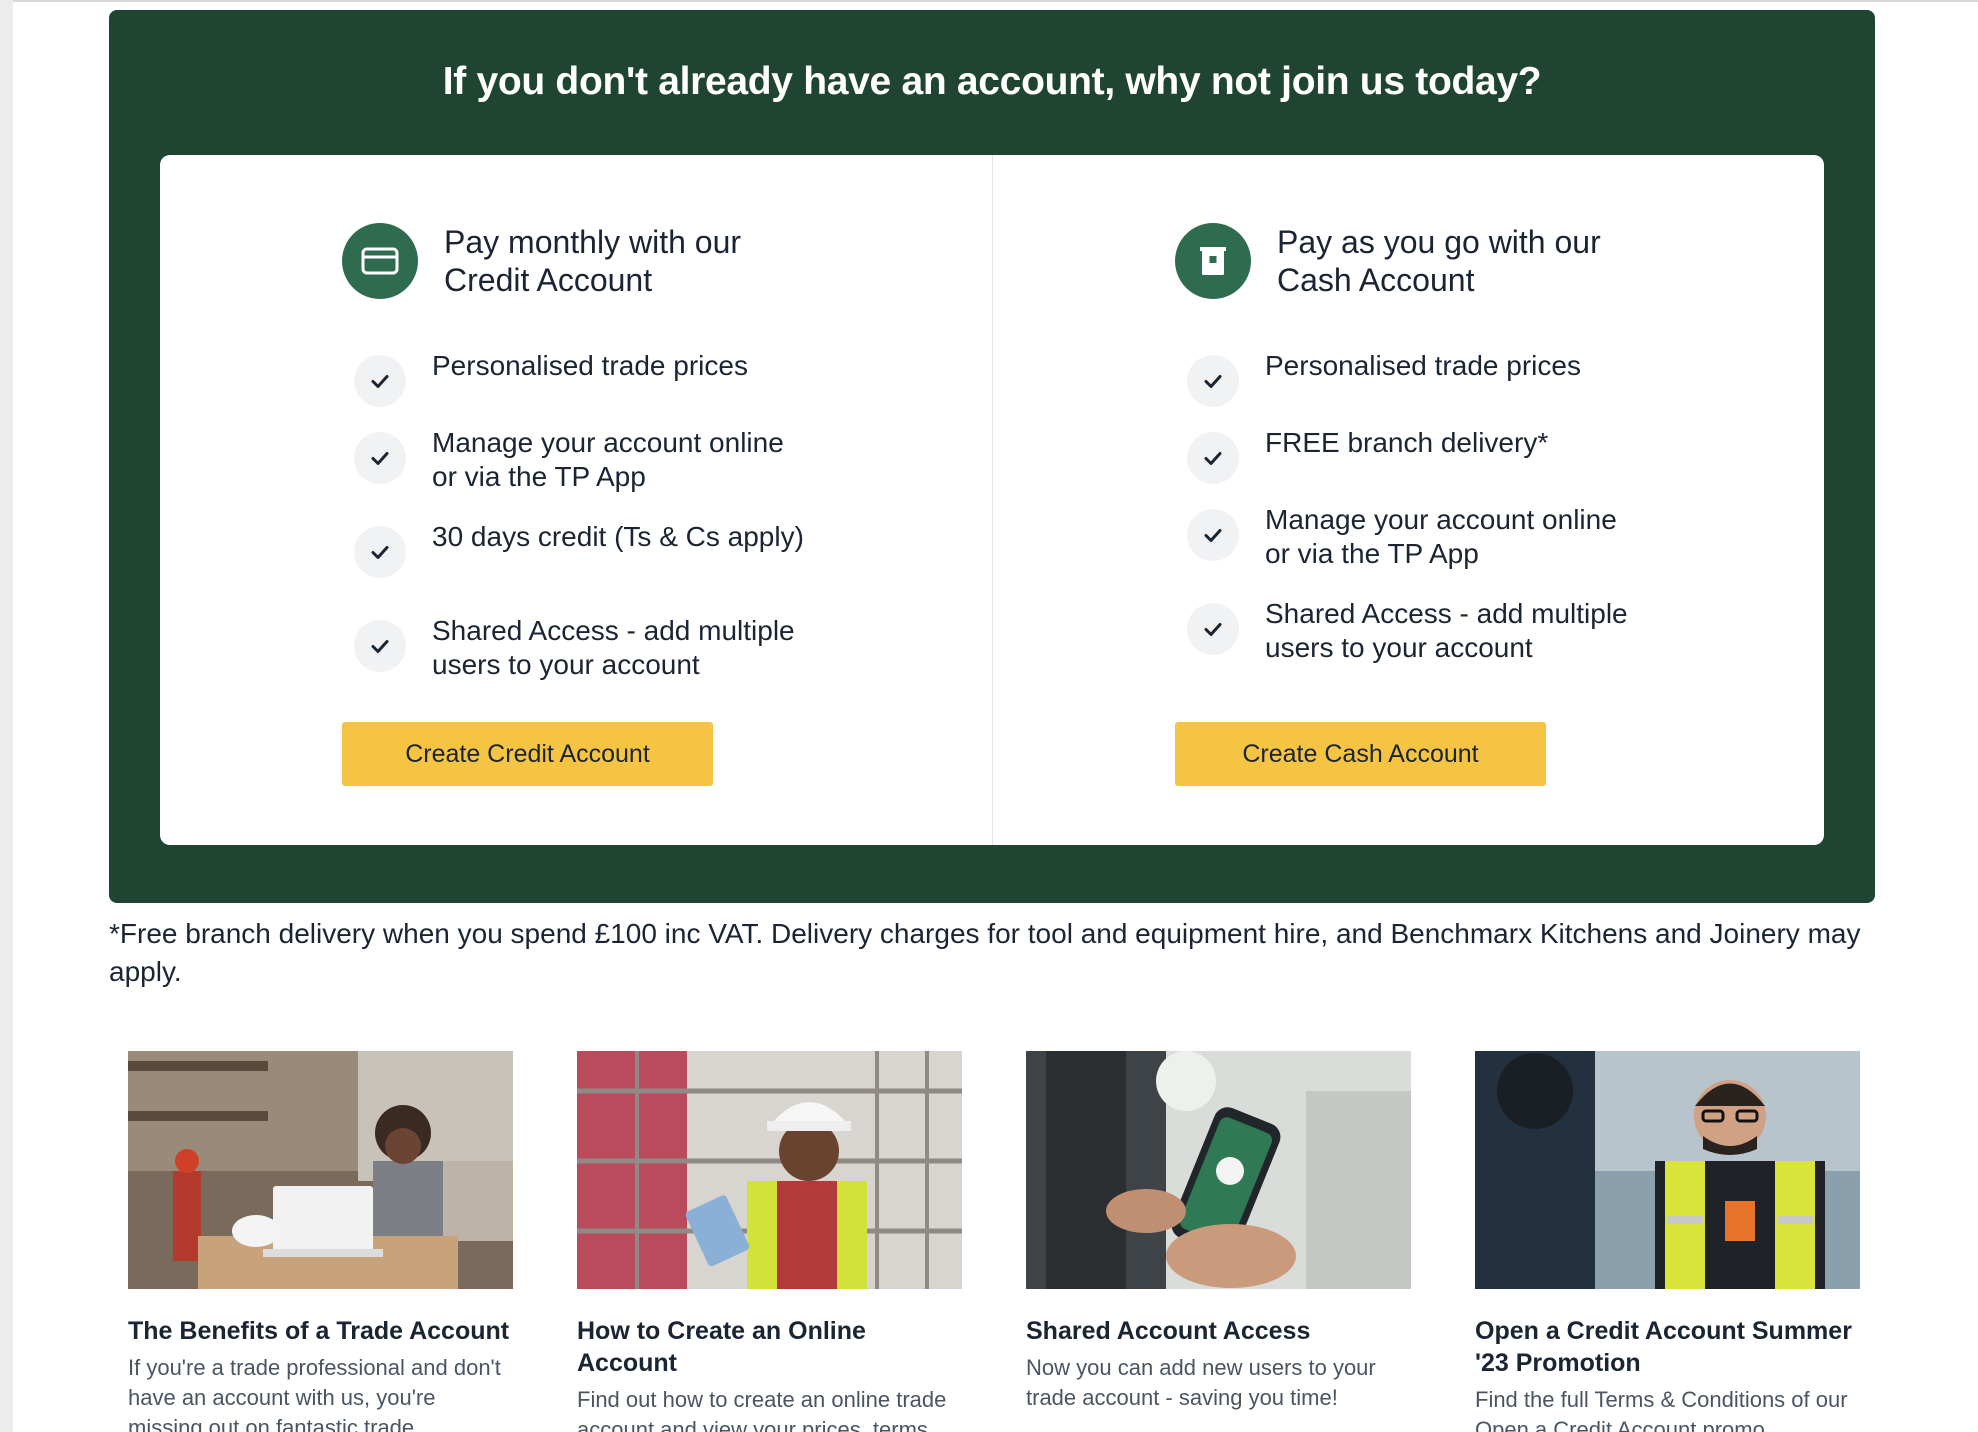  What do you see at coordinates (1407, 442) in the screenshot?
I see `cash-feature-label: FREE branch delivery*` at bounding box center [1407, 442].